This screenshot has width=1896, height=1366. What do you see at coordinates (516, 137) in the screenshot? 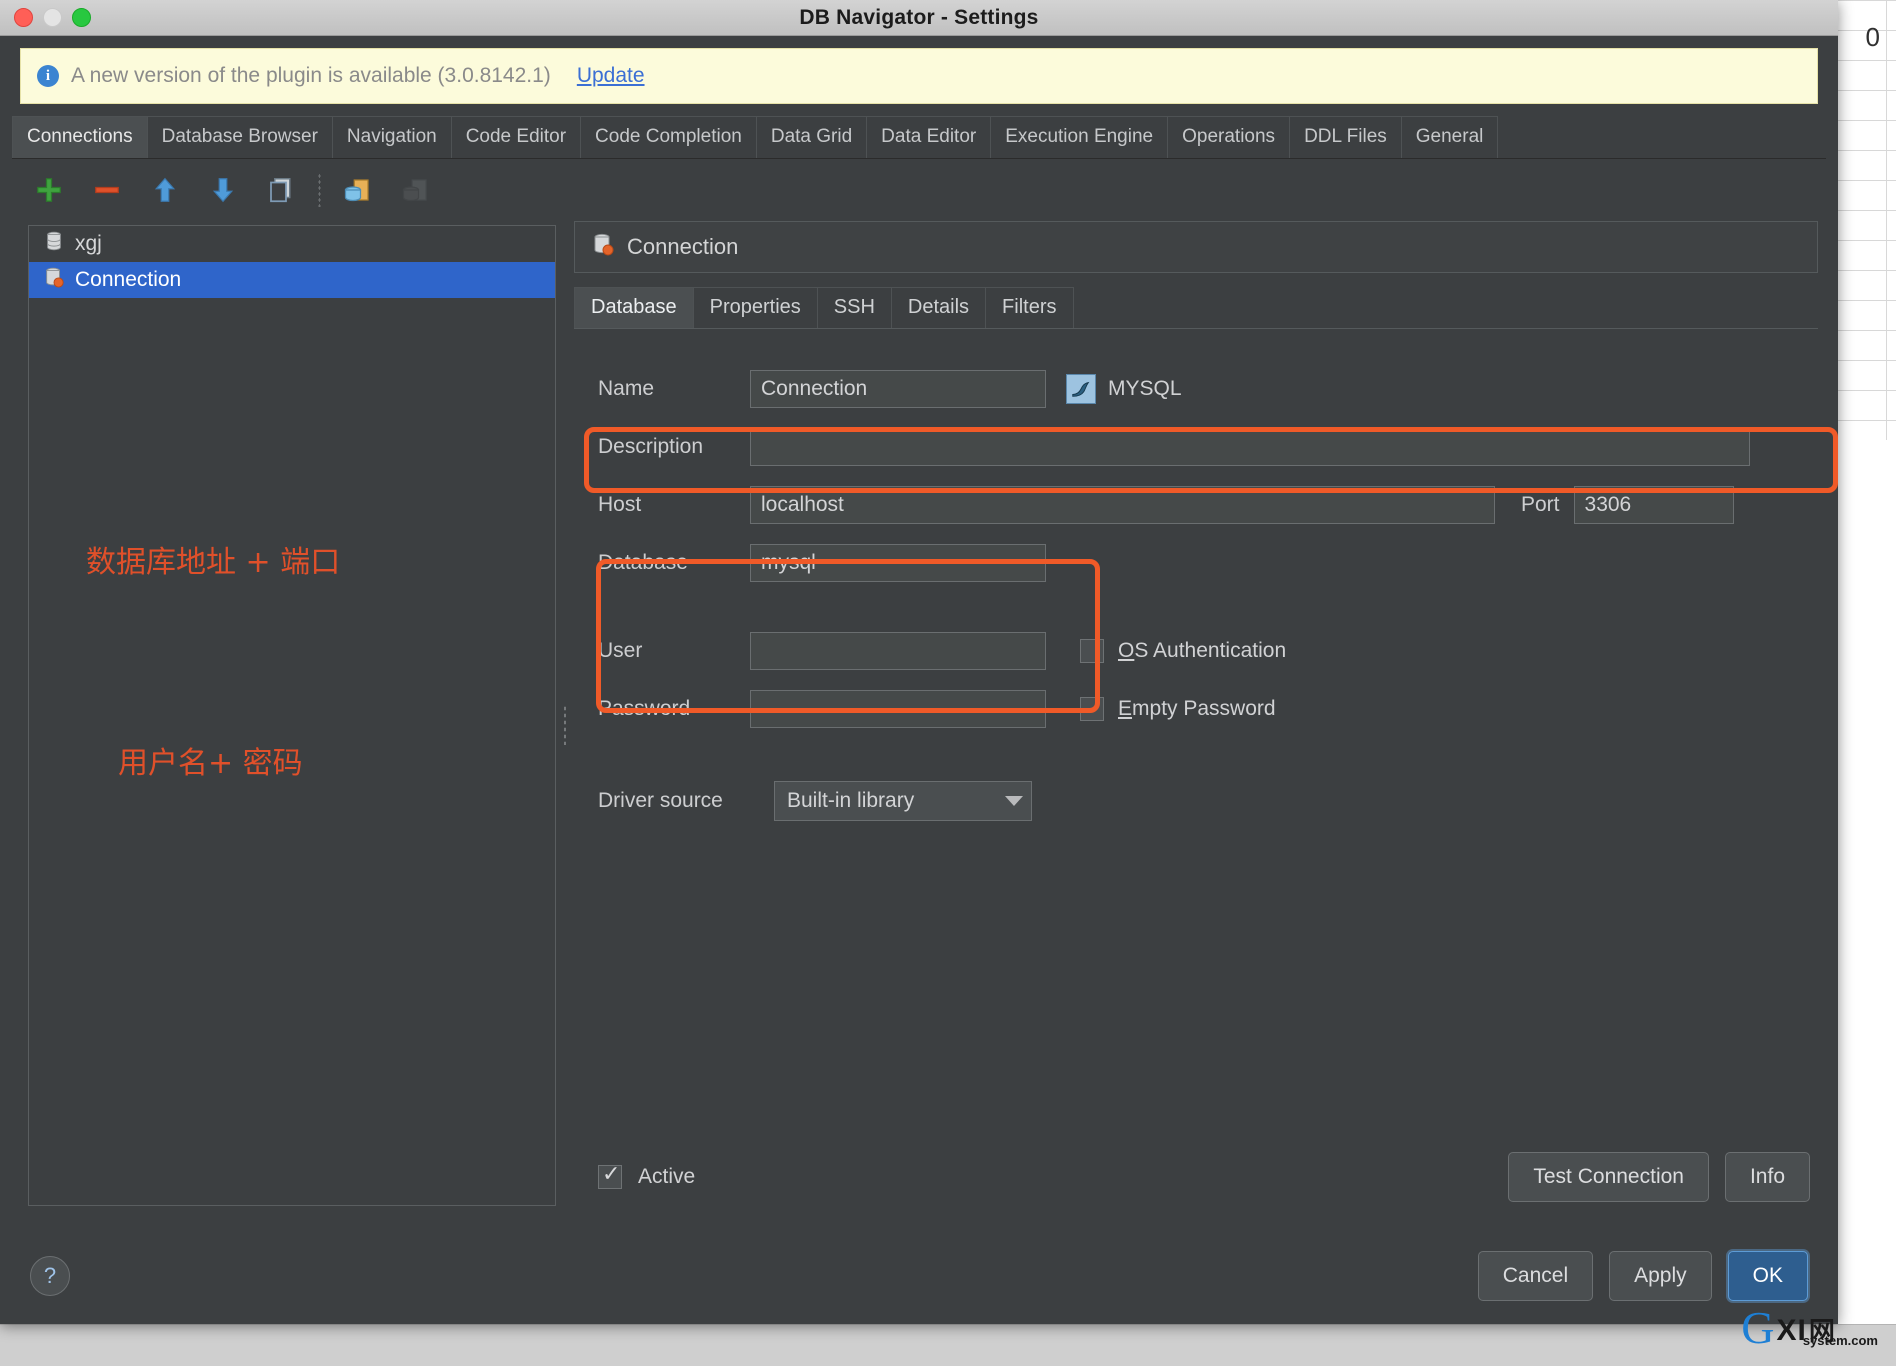
I see `tab-code-editor: Code Editor` at bounding box center [516, 137].